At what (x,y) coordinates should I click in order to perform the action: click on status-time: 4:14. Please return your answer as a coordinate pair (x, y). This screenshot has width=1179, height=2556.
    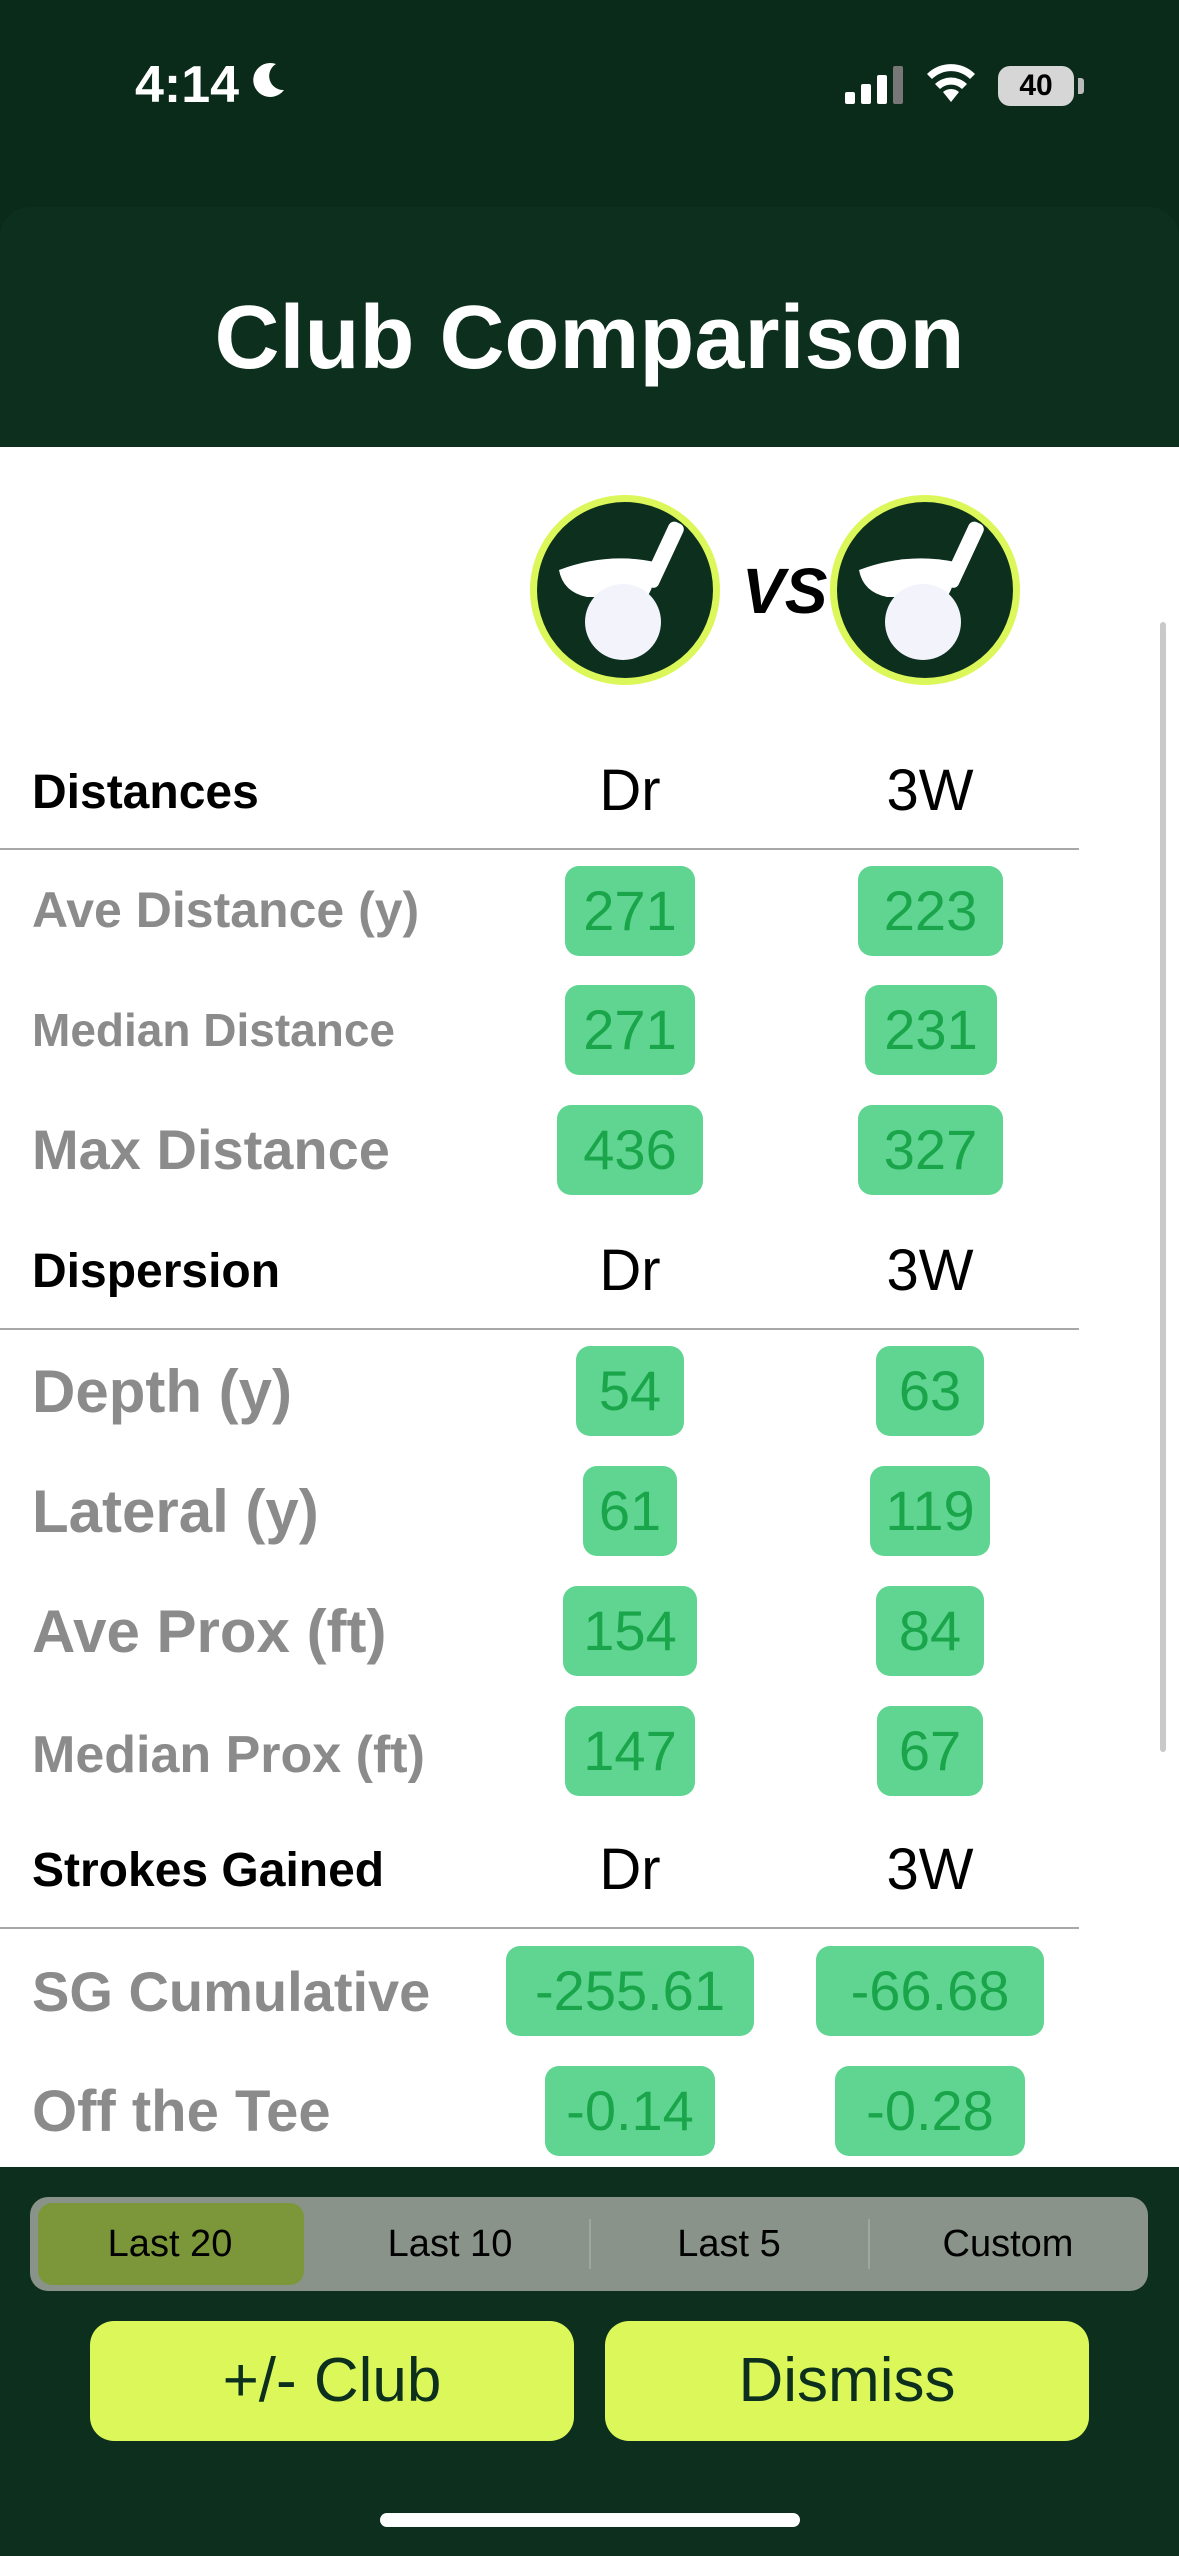
    Looking at the image, I should click on (187, 85).